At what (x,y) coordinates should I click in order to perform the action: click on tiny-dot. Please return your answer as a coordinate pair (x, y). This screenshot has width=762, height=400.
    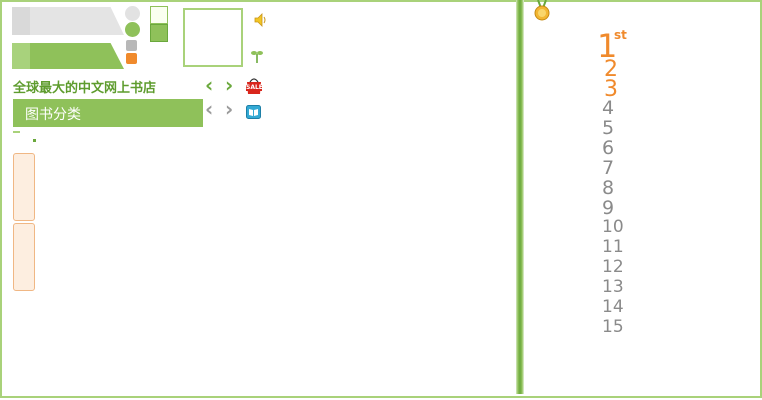
    Looking at the image, I should click on (34, 140).